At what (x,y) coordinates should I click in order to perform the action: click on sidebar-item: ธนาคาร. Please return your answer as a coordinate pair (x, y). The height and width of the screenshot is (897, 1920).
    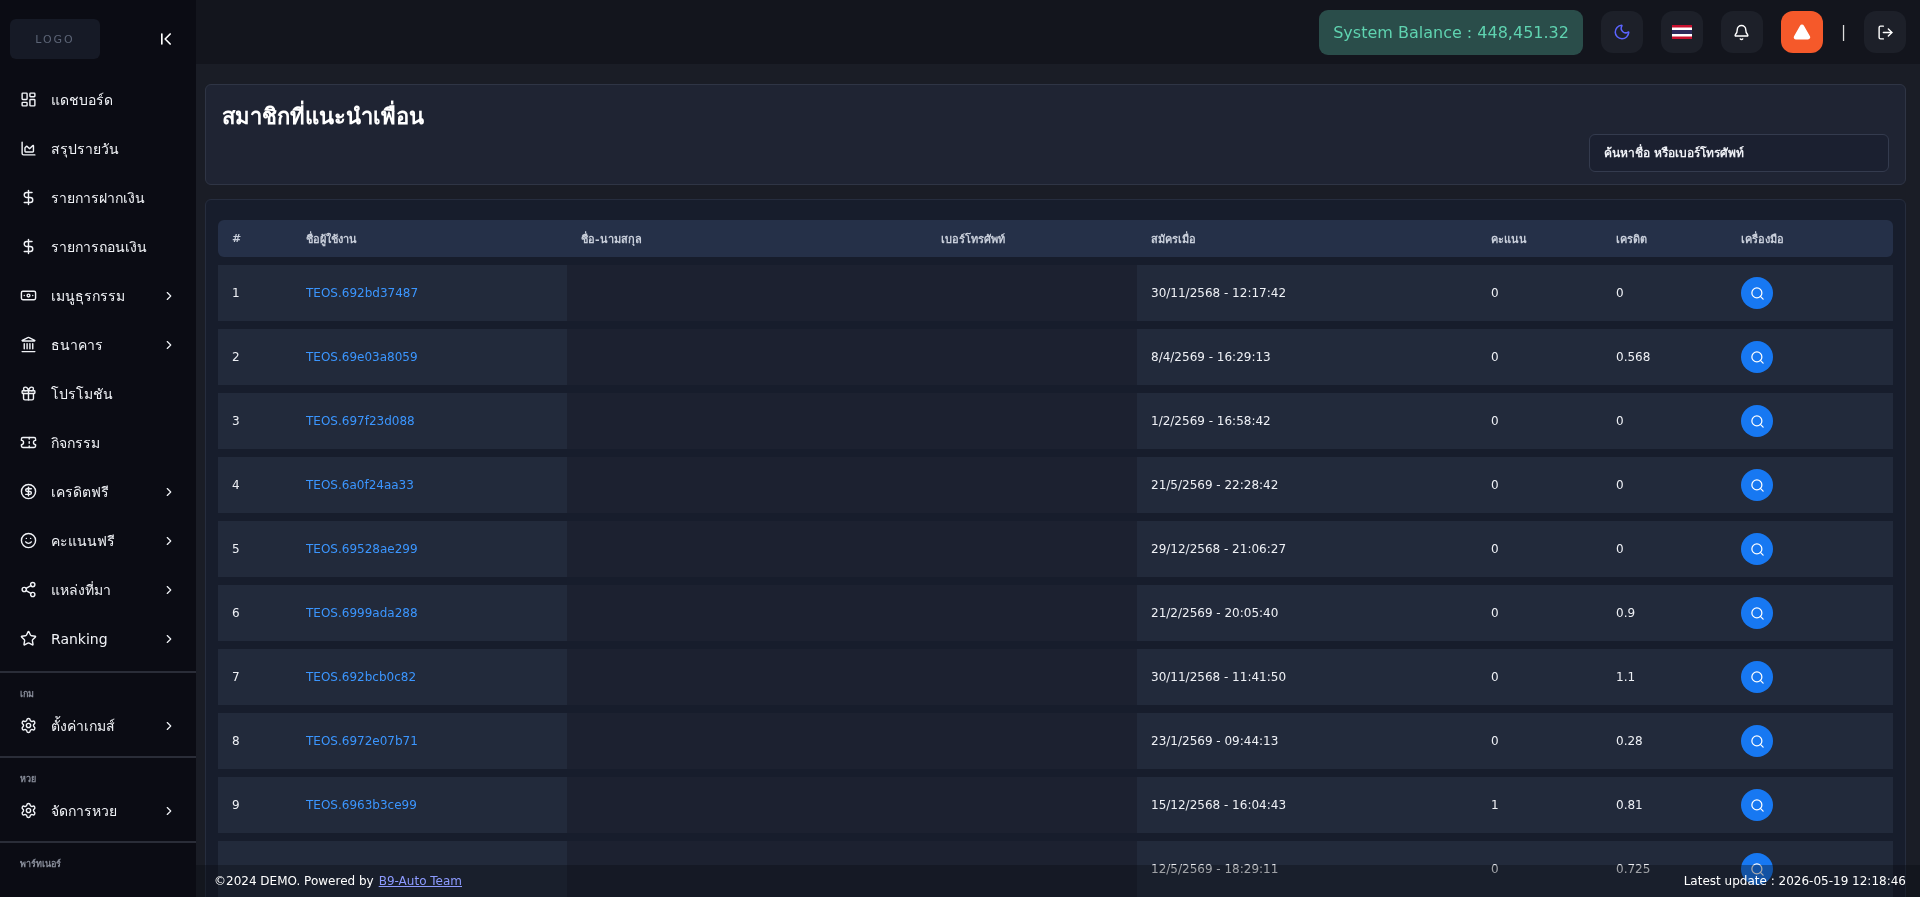
    Looking at the image, I should click on (98, 344).